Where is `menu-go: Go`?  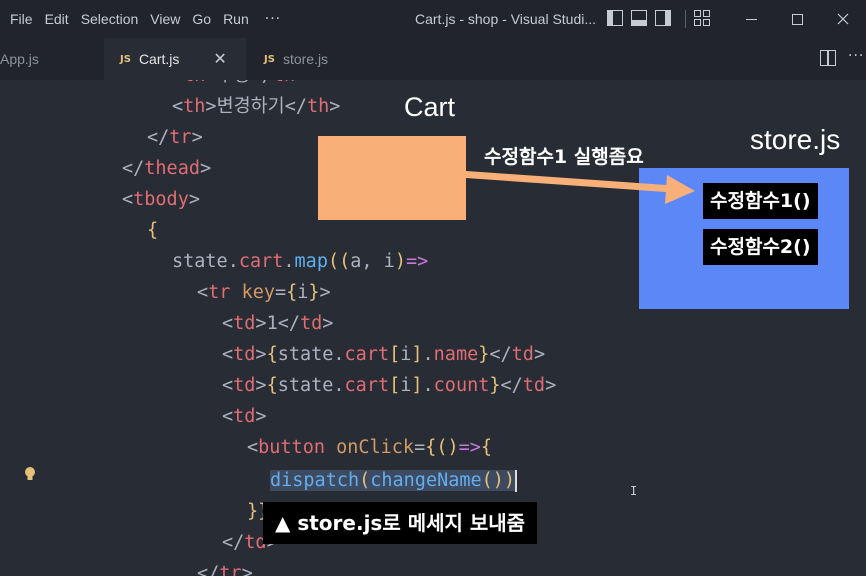 menu-go: Go is located at coordinates (201, 19).